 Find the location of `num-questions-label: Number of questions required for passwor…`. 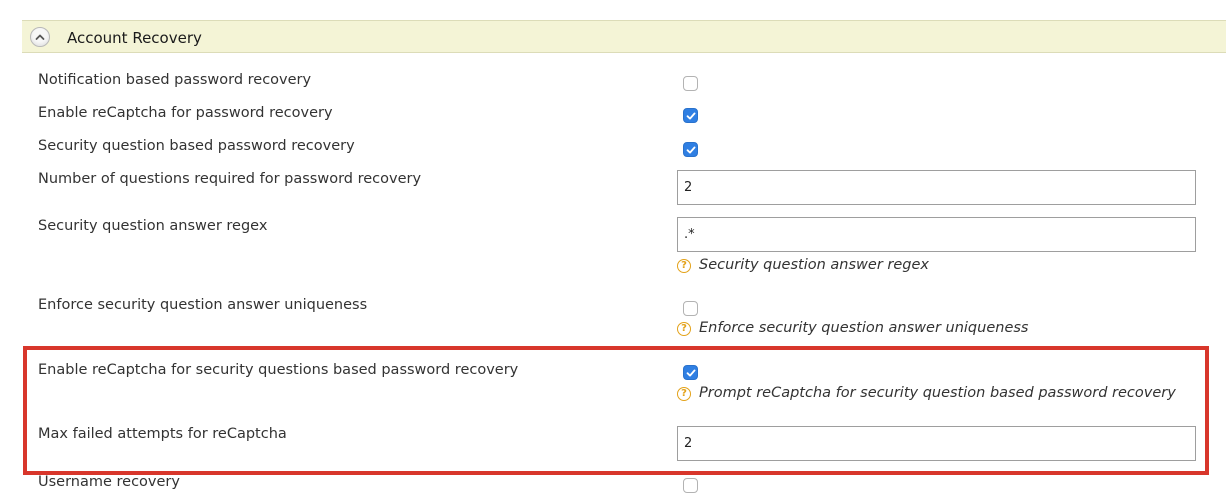

num-questions-label: Number of questions required for passwor… is located at coordinates (230, 179).